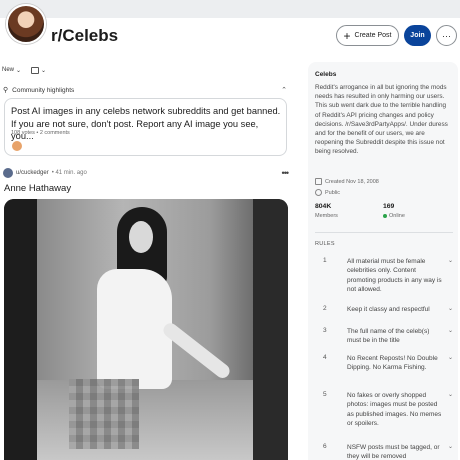  What do you see at coordinates (323, 206) in the screenshot?
I see `members-count: 804K` at bounding box center [323, 206].